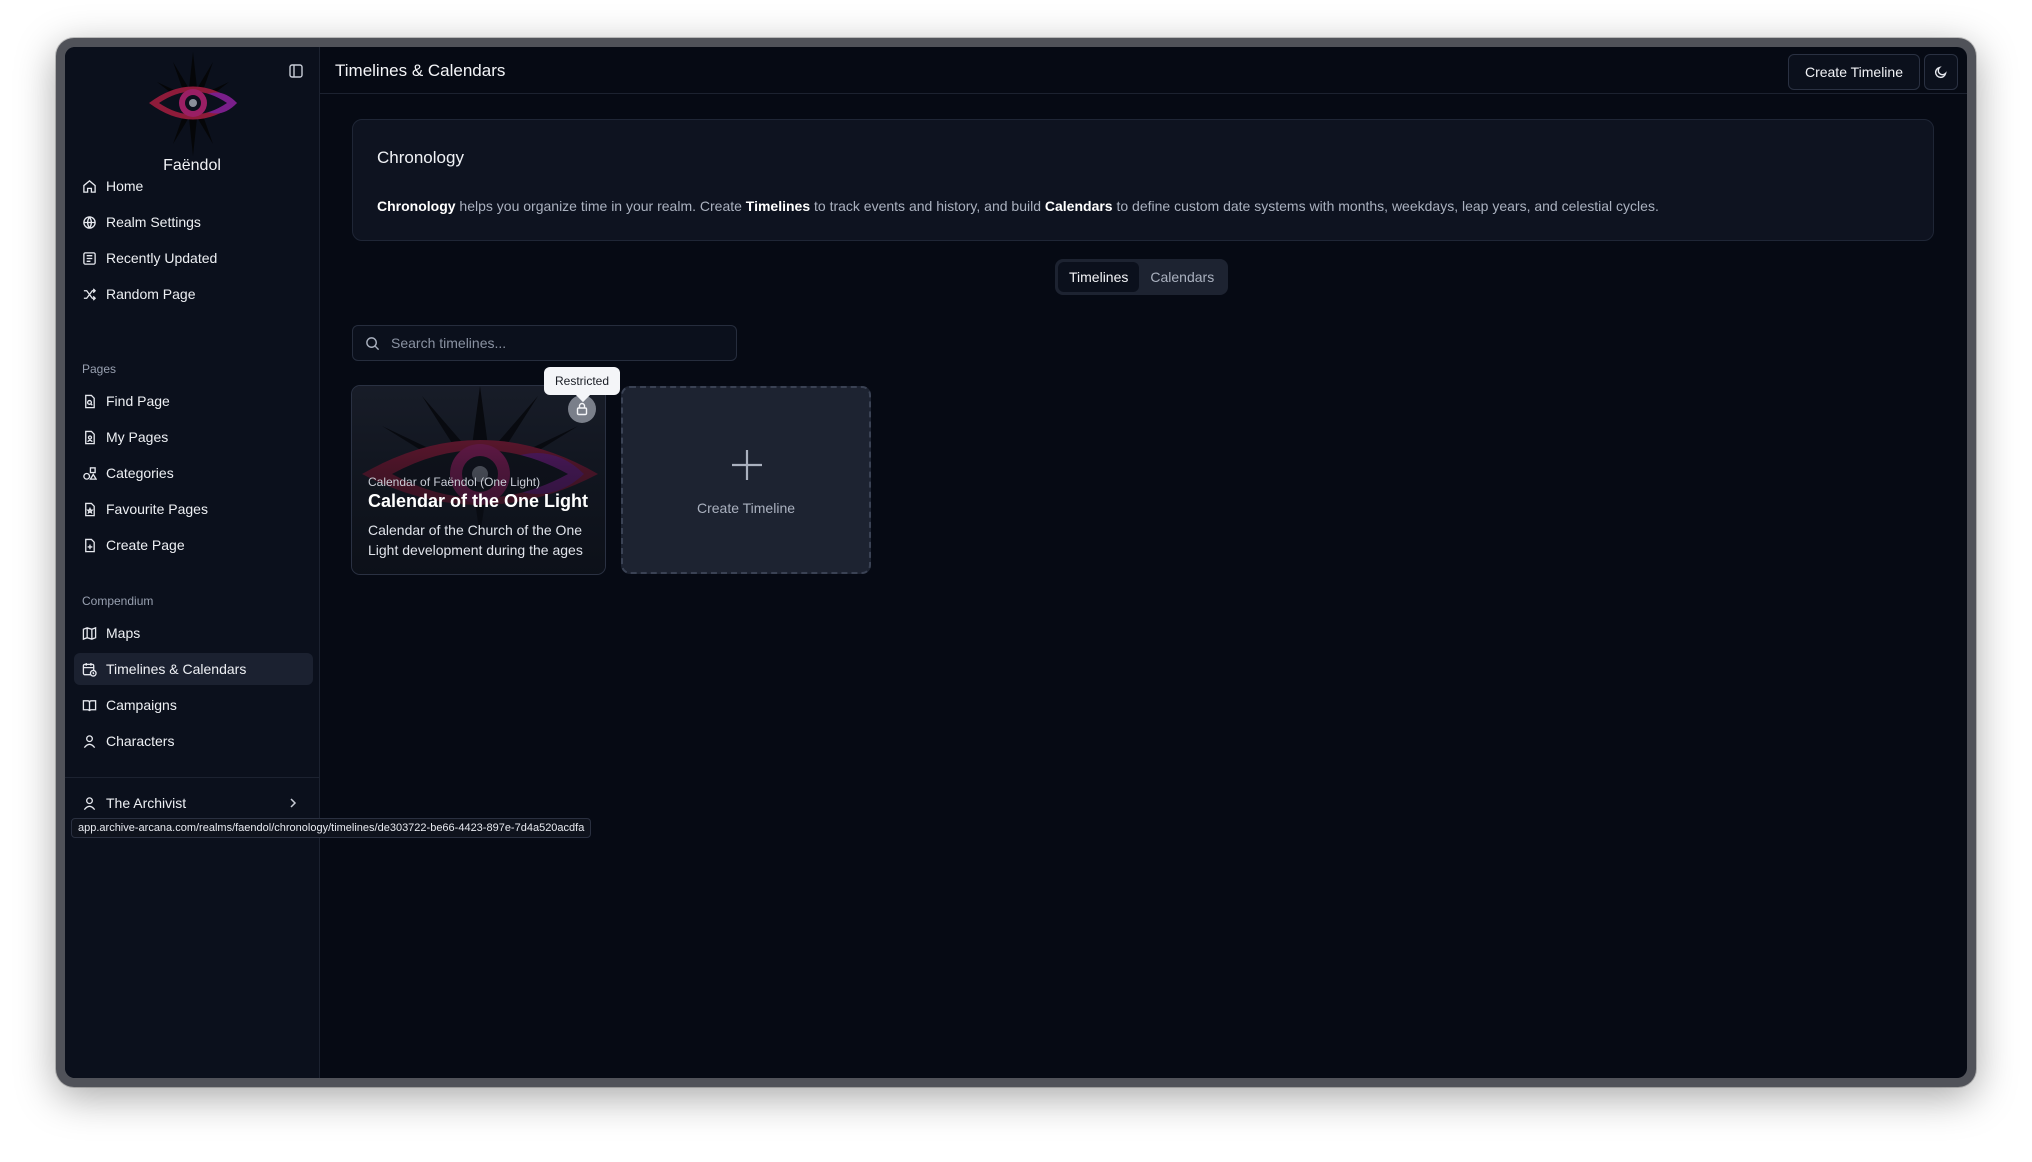  Describe the element at coordinates (193, 401) in the screenshot. I see `sidebar-item-find-page: Find Page` at that location.